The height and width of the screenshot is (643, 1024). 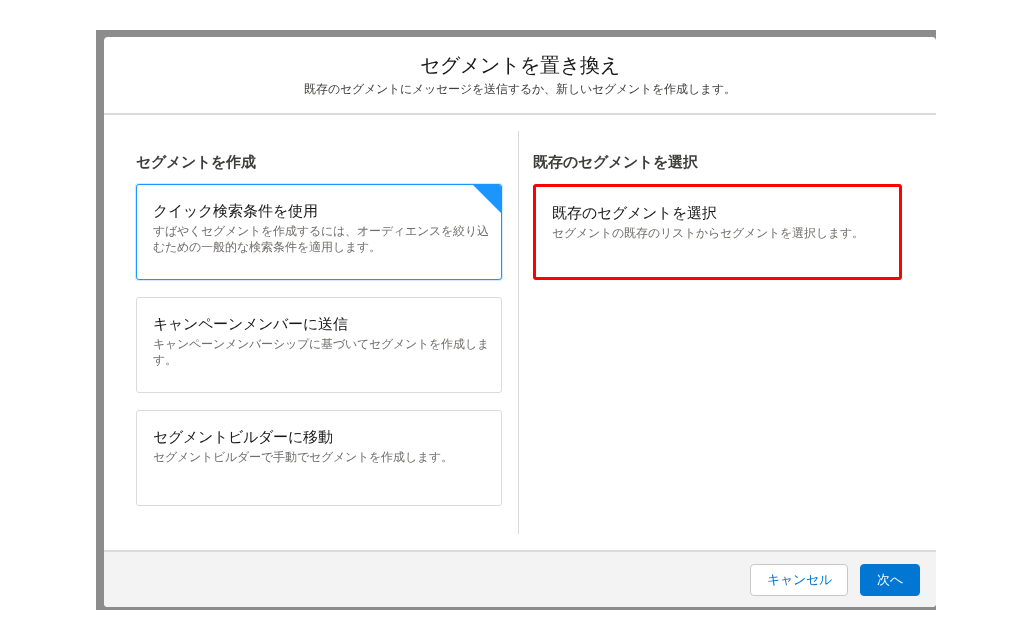 I want to click on selected-corner-icon, so click(x=487, y=198).